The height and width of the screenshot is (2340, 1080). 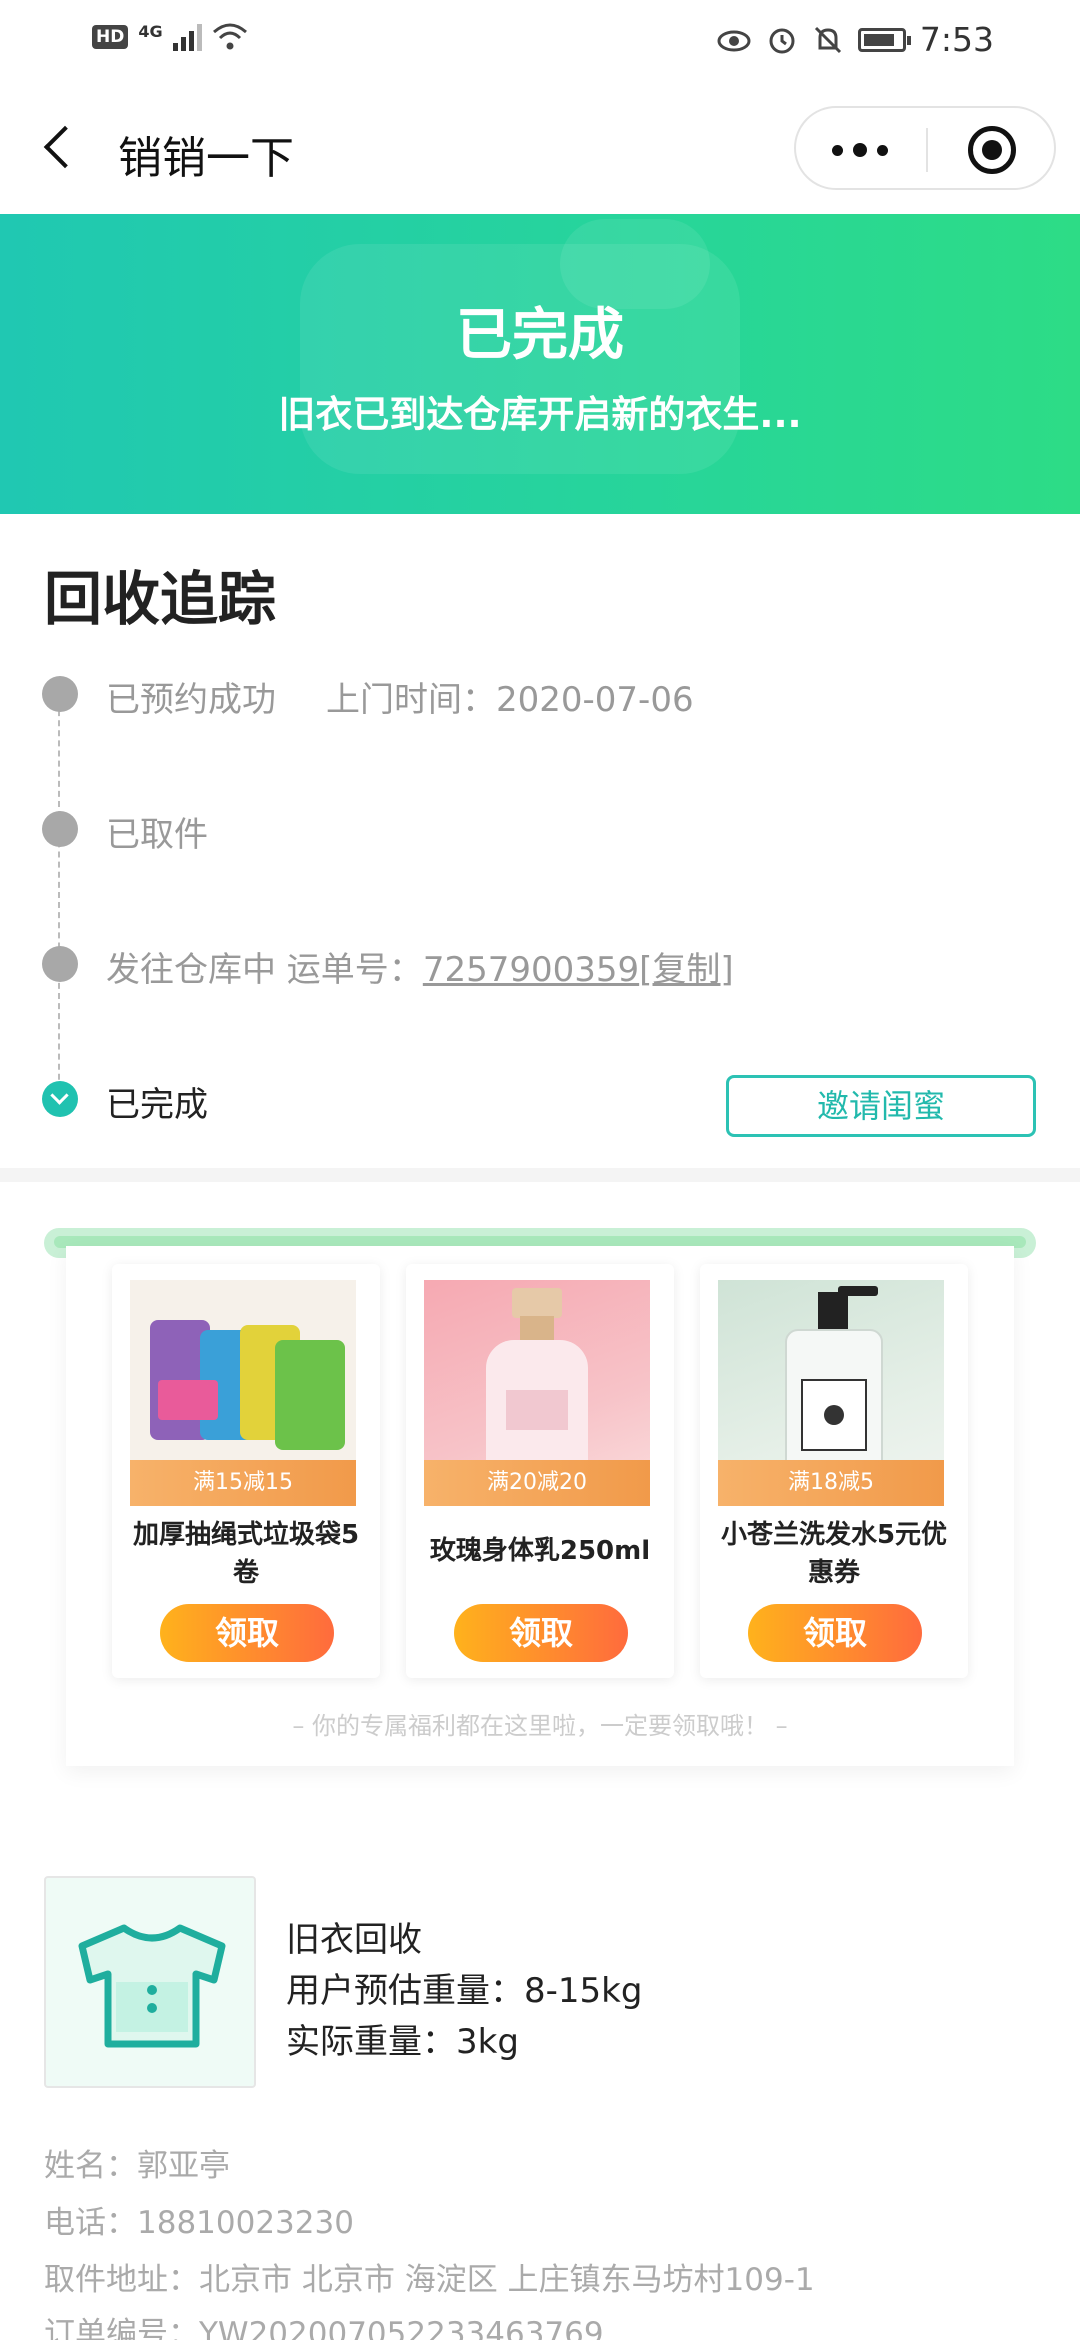 What do you see at coordinates (540, 1726) in the screenshot?
I see `coupon-note: – 你的专属福利都在这里啦，一定要领取哦！ –` at bounding box center [540, 1726].